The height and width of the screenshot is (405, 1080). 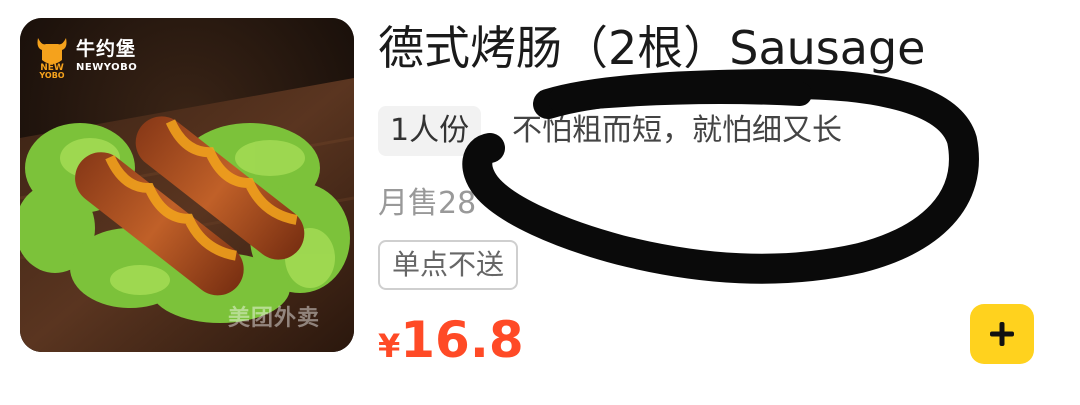 I want to click on price-value: 16.8, so click(x=462, y=340).